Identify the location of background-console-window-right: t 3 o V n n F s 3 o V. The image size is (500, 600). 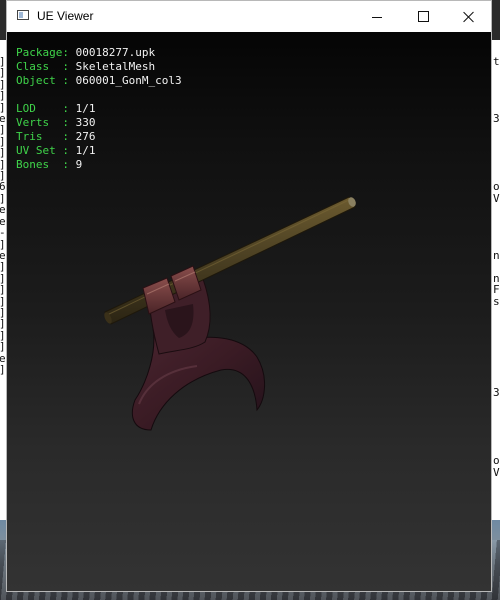
(496, 280).